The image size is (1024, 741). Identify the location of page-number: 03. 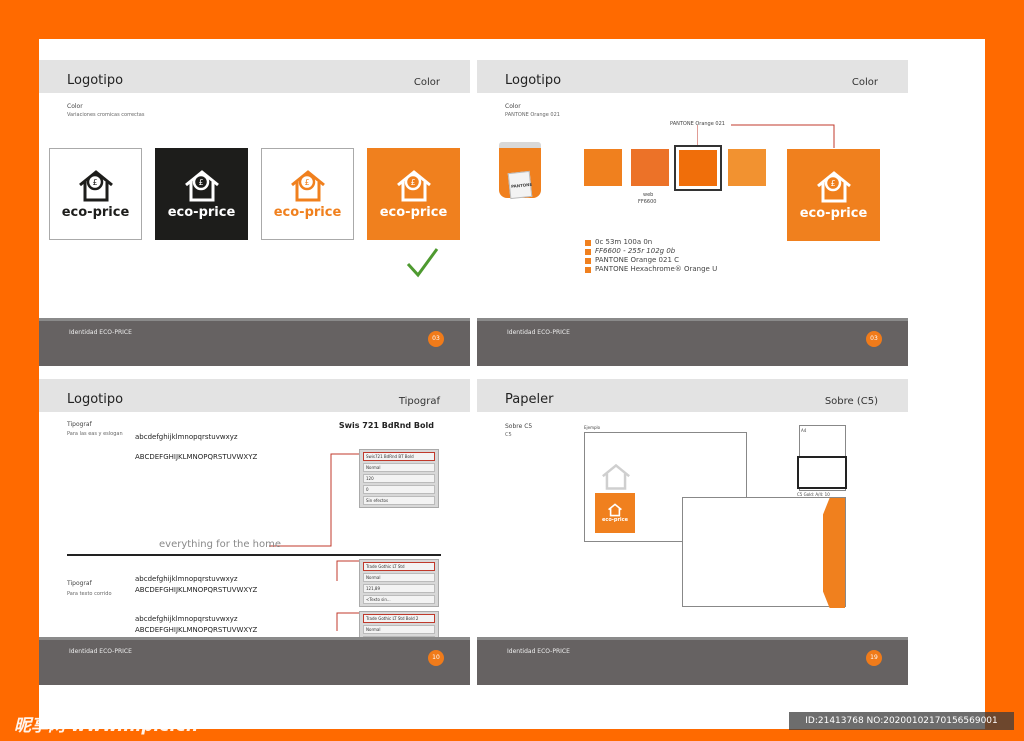
(436, 339).